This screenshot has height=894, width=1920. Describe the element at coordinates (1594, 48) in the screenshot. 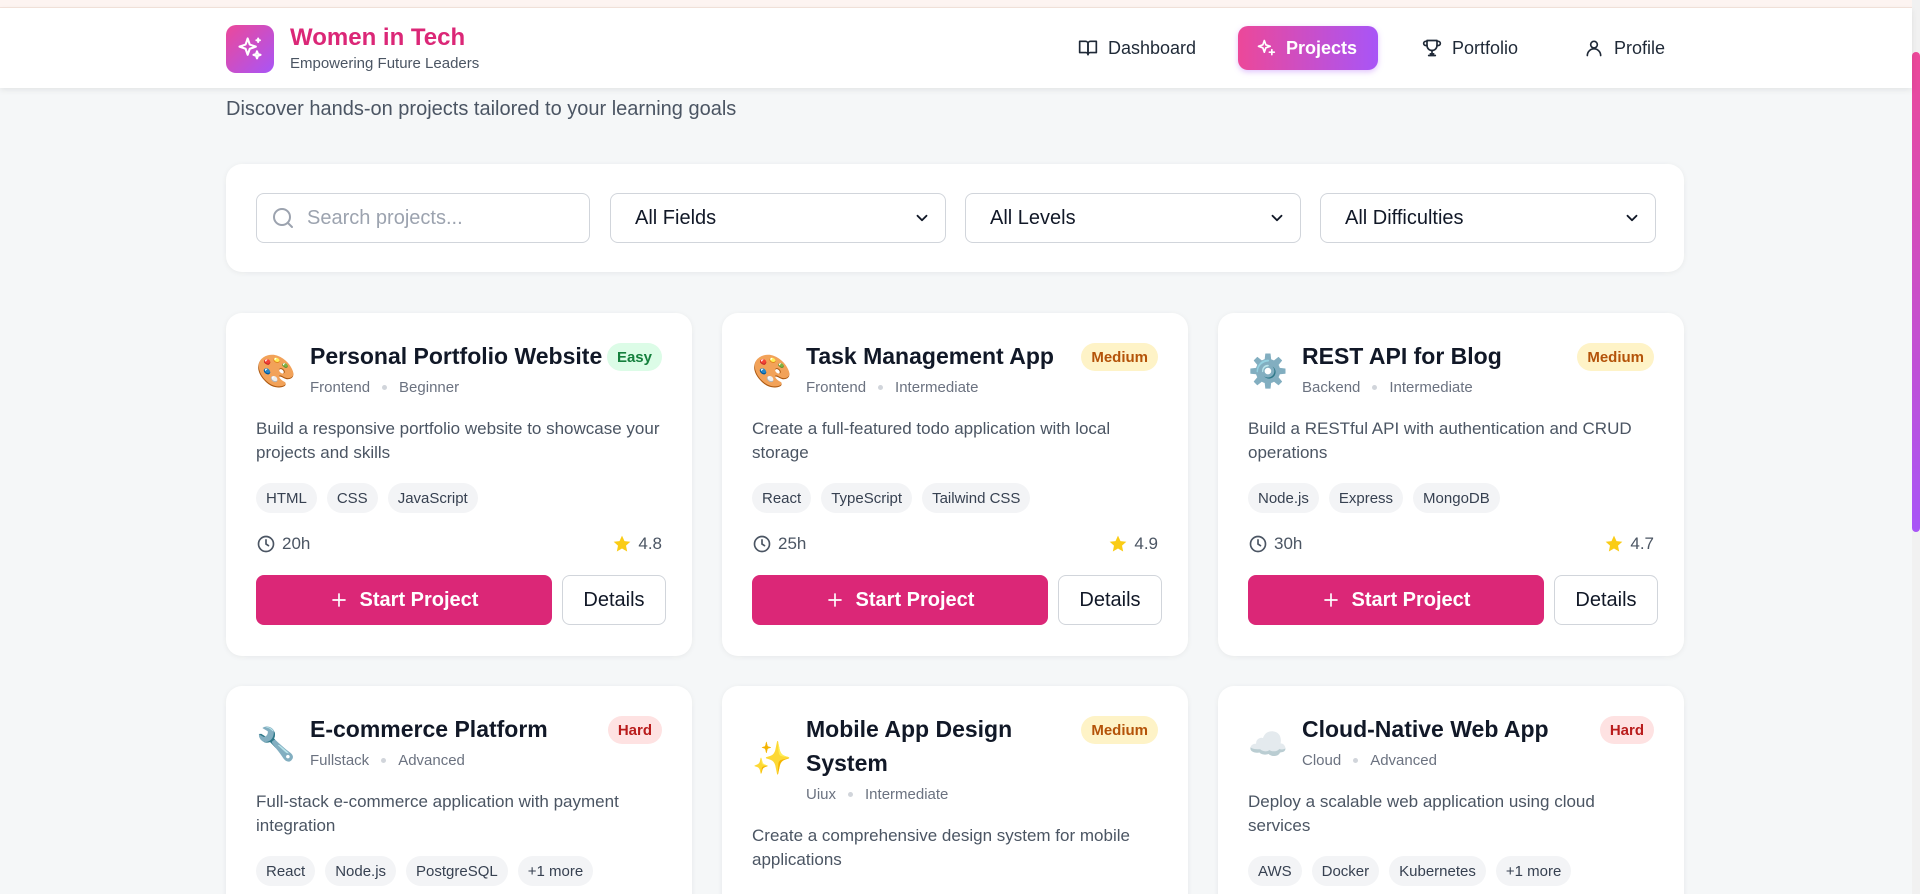

I see `user-icon` at that location.